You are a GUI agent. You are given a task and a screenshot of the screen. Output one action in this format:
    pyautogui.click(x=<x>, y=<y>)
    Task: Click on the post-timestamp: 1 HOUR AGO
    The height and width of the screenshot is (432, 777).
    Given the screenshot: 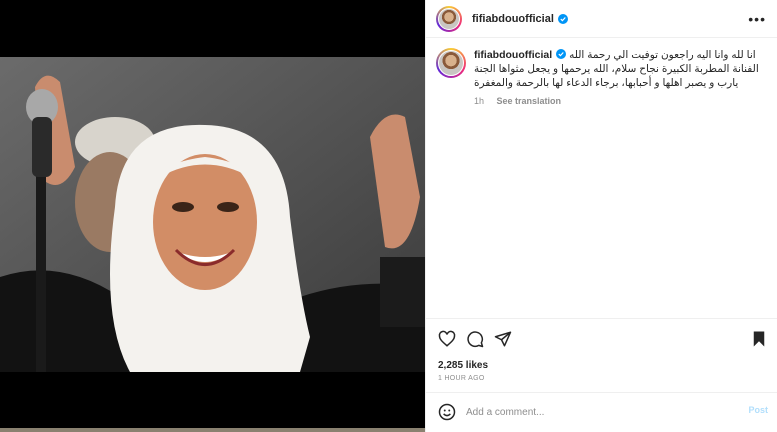 What is the action you would take?
    pyautogui.click(x=461, y=378)
    